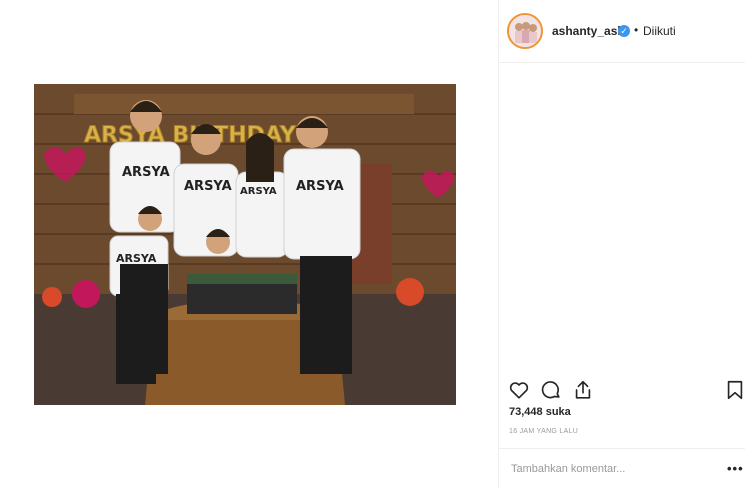 This screenshot has height=489, width=745. I want to click on avatar, so click(525, 31).